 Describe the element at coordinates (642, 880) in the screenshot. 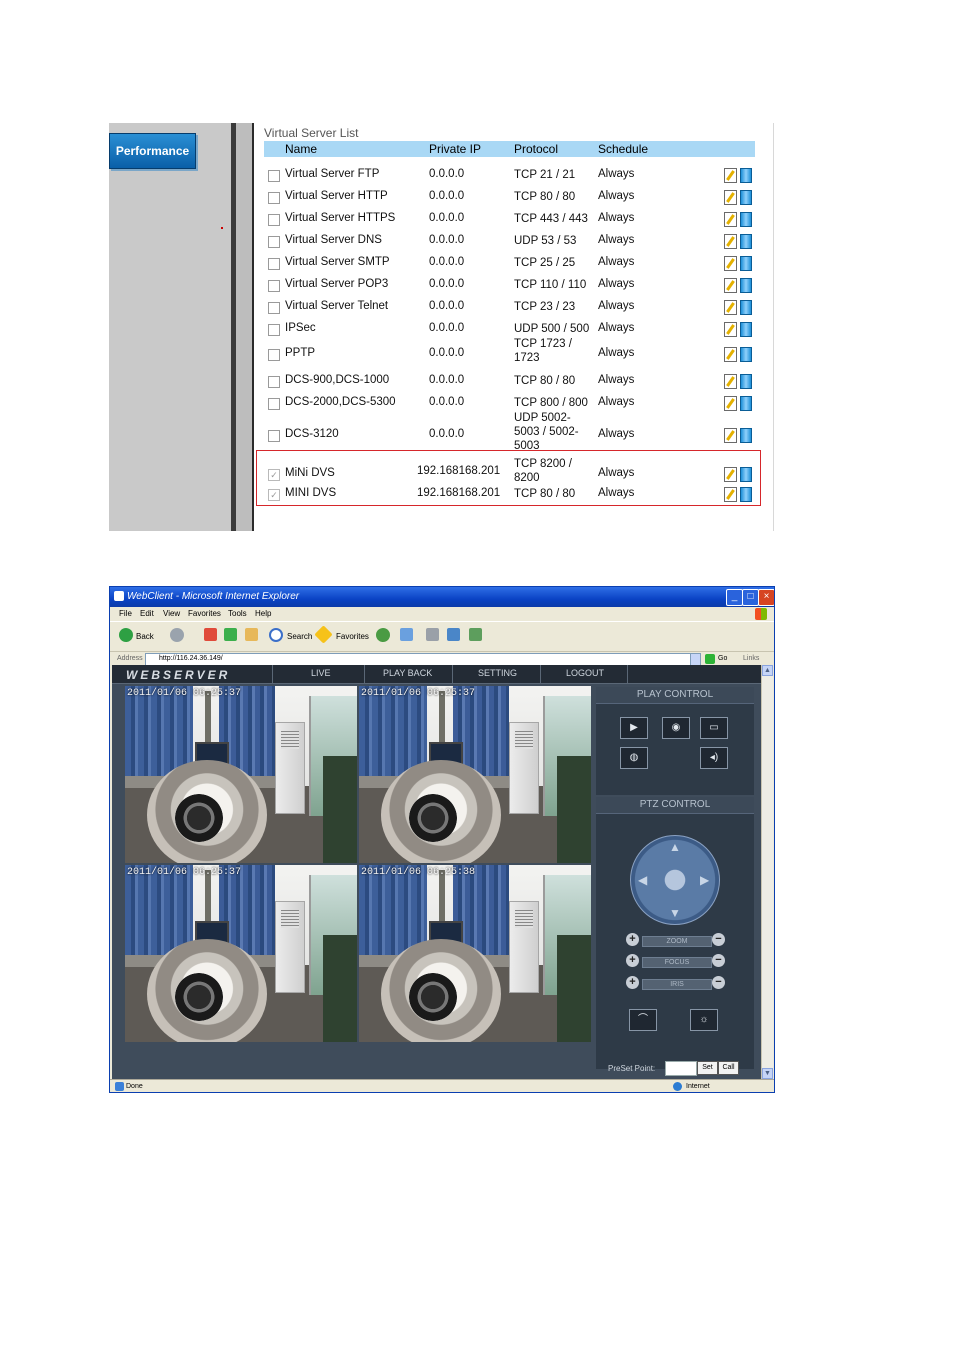

I see `ptz-left-arrow-icon: ◀` at that location.